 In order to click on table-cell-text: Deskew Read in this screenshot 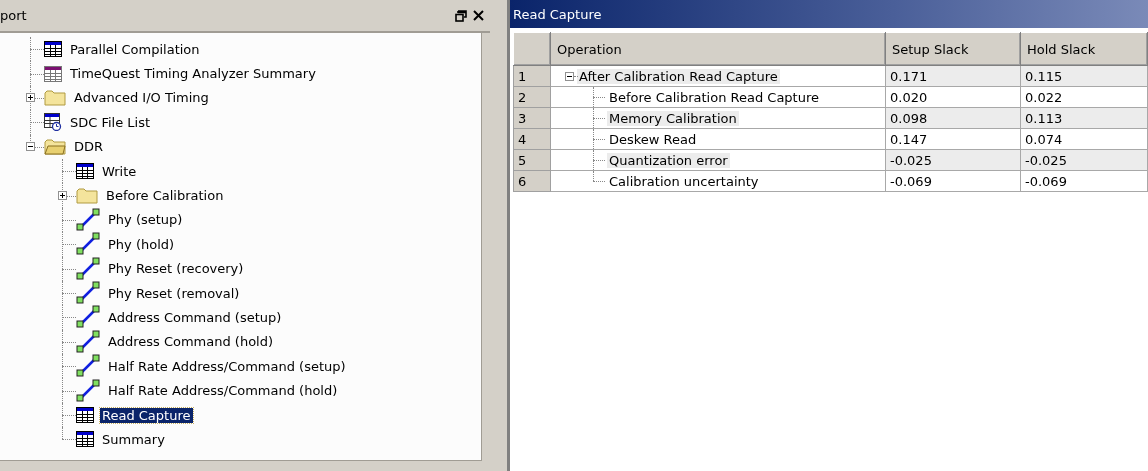, I will do `click(653, 139)`.